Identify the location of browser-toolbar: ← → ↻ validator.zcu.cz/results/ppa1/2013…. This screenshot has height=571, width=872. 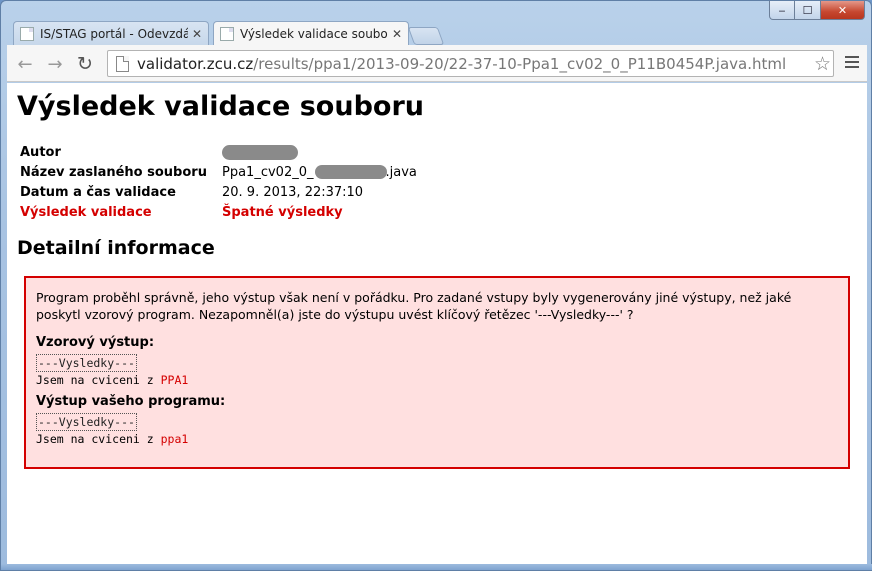
(437, 63).